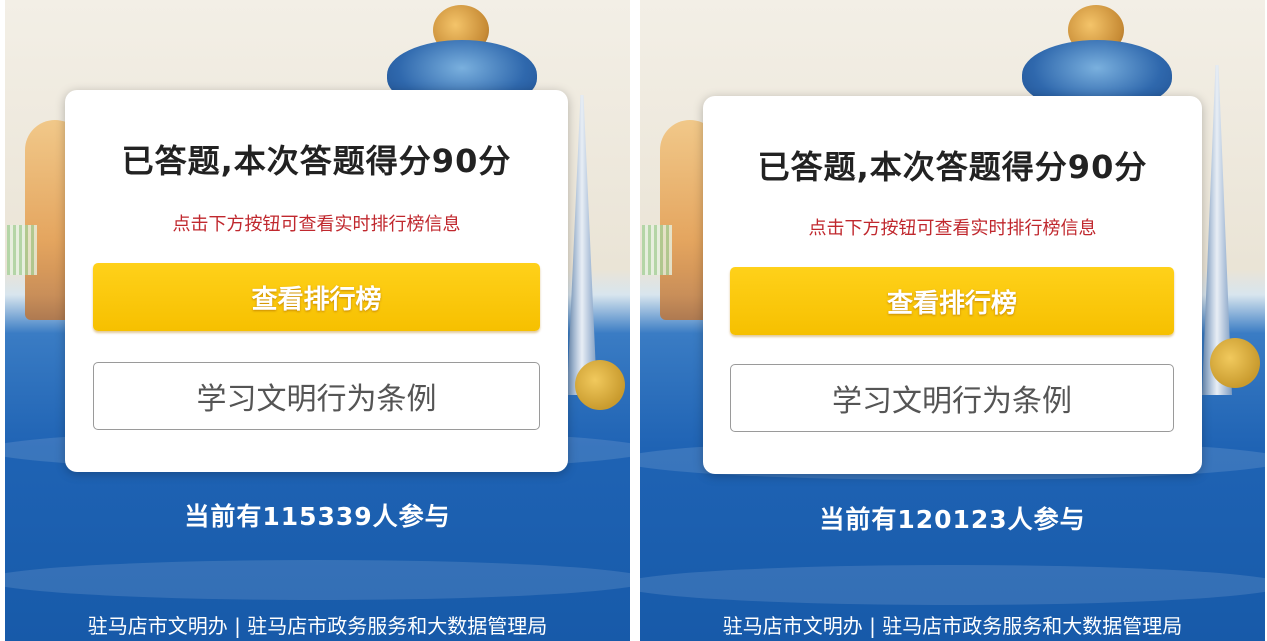  Describe the element at coordinates (952, 519) in the screenshot. I see `participant-count: 当前有120123人参与` at that location.